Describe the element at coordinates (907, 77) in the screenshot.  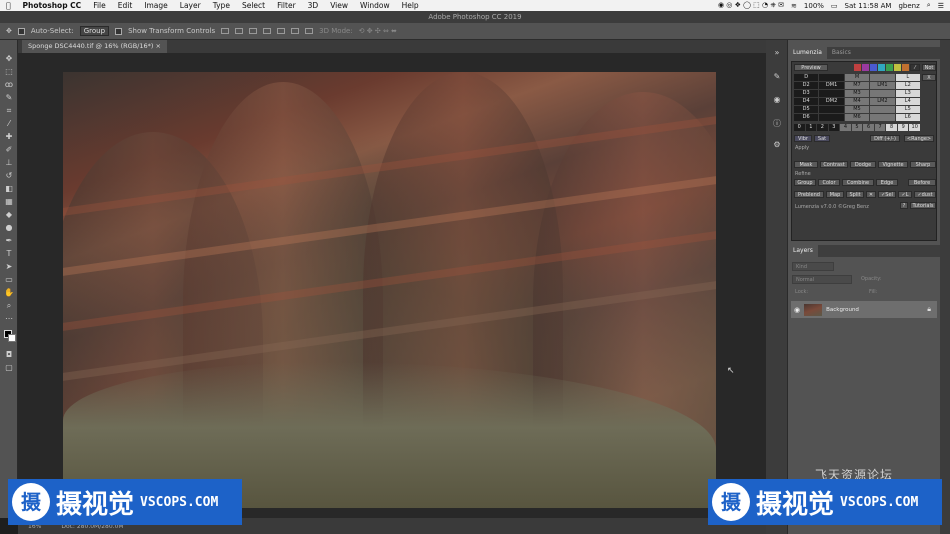
I see `zone-button: L` at that location.